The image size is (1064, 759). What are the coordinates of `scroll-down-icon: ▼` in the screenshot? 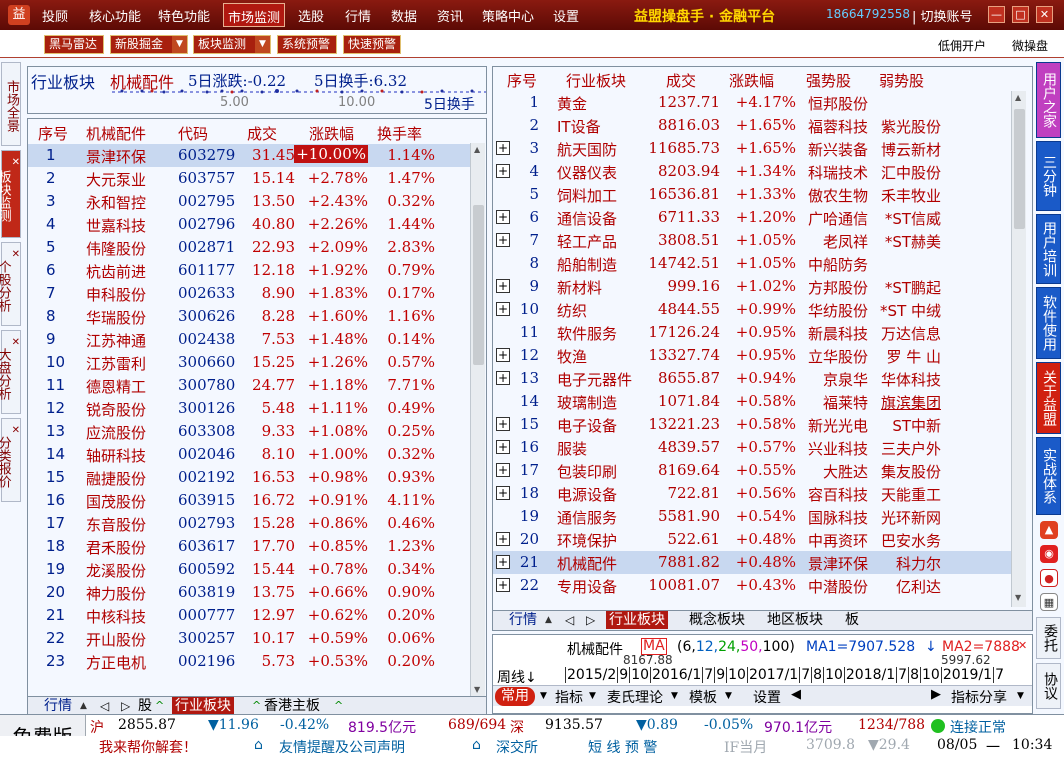 It's located at (1018, 597).